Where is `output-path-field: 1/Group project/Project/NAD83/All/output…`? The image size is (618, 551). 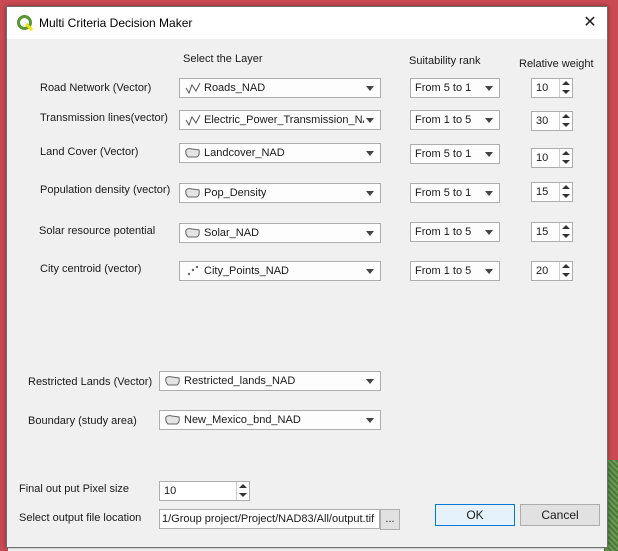 output-path-field: 1/Group project/Project/NAD83/All/output… is located at coordinates (269, 519).